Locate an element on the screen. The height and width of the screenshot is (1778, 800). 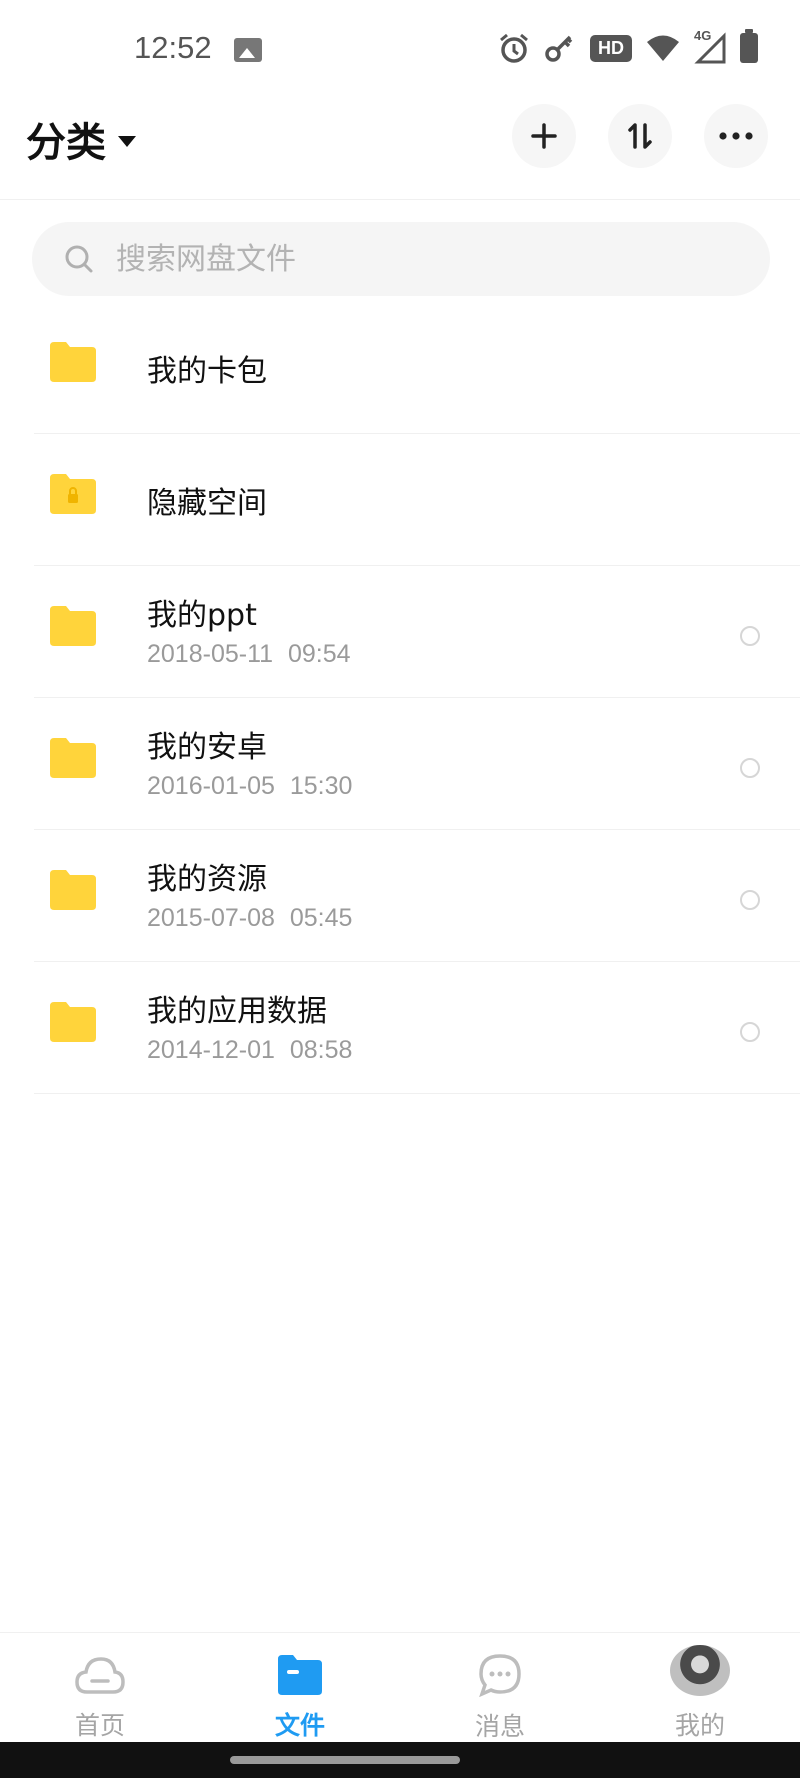
file-text: 我的卡包 is located at coordinates (207, 368).